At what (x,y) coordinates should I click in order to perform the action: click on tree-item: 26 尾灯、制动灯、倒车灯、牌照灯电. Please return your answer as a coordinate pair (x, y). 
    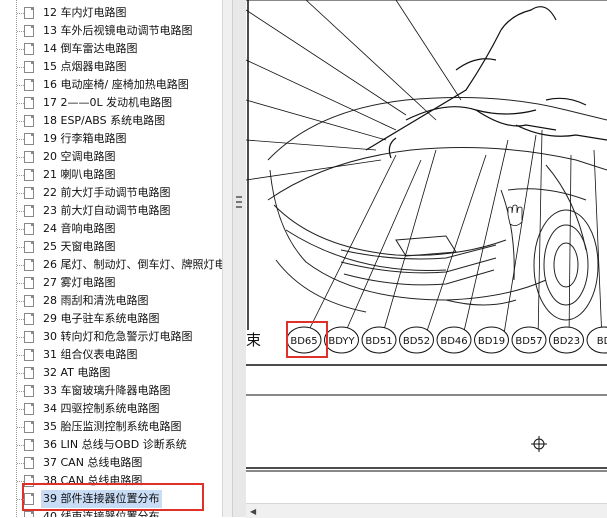
    Looking at the image, I should click on (111, 265).